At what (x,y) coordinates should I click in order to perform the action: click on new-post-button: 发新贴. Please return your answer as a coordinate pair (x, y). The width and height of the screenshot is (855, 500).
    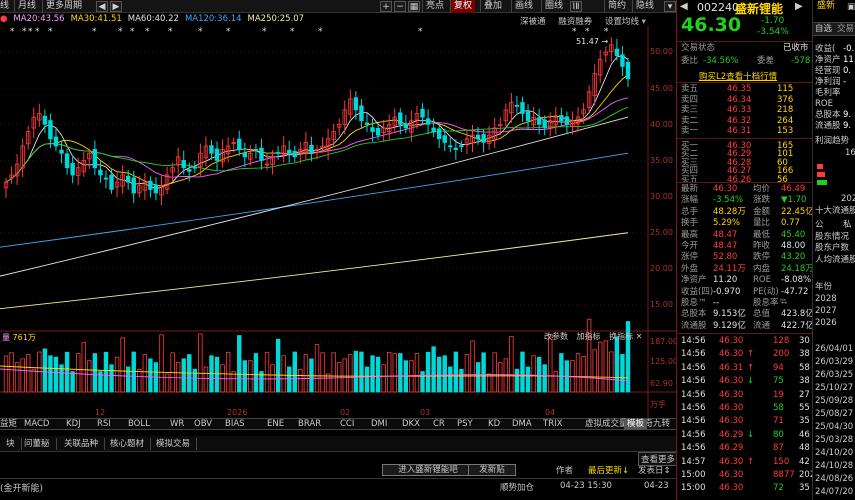
    Looking at the image, I should click on (492, 470).